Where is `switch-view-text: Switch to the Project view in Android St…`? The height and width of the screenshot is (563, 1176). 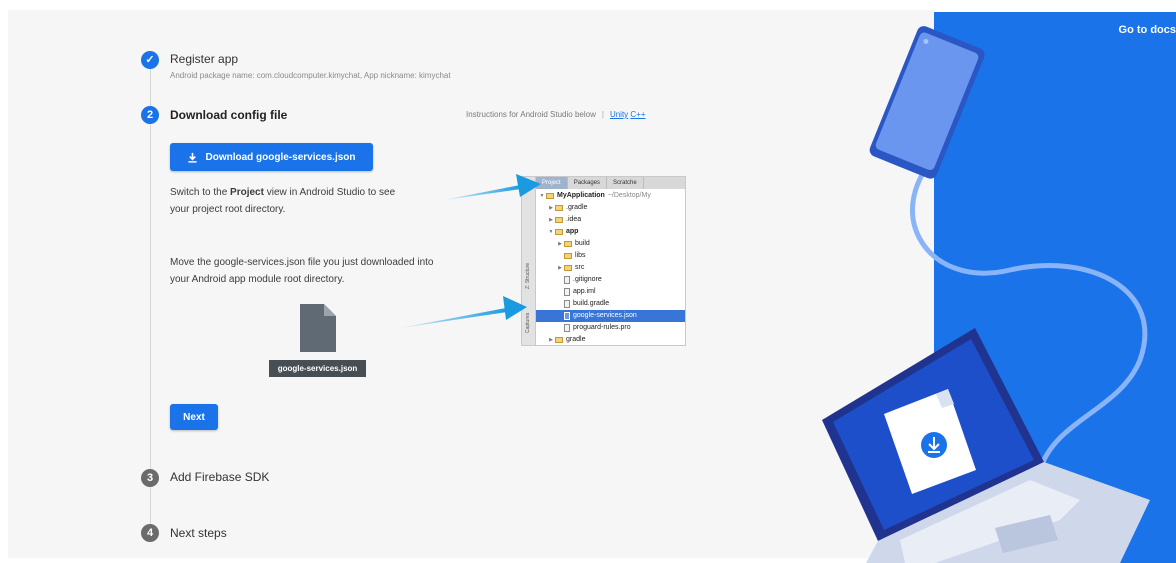
switch-view-text: Switch to the Project view in Android St… is located at coordinates (282, 201).